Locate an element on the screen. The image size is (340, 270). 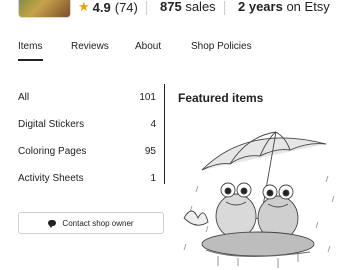
sales-count: 875 is located at coordinates (171, 7).